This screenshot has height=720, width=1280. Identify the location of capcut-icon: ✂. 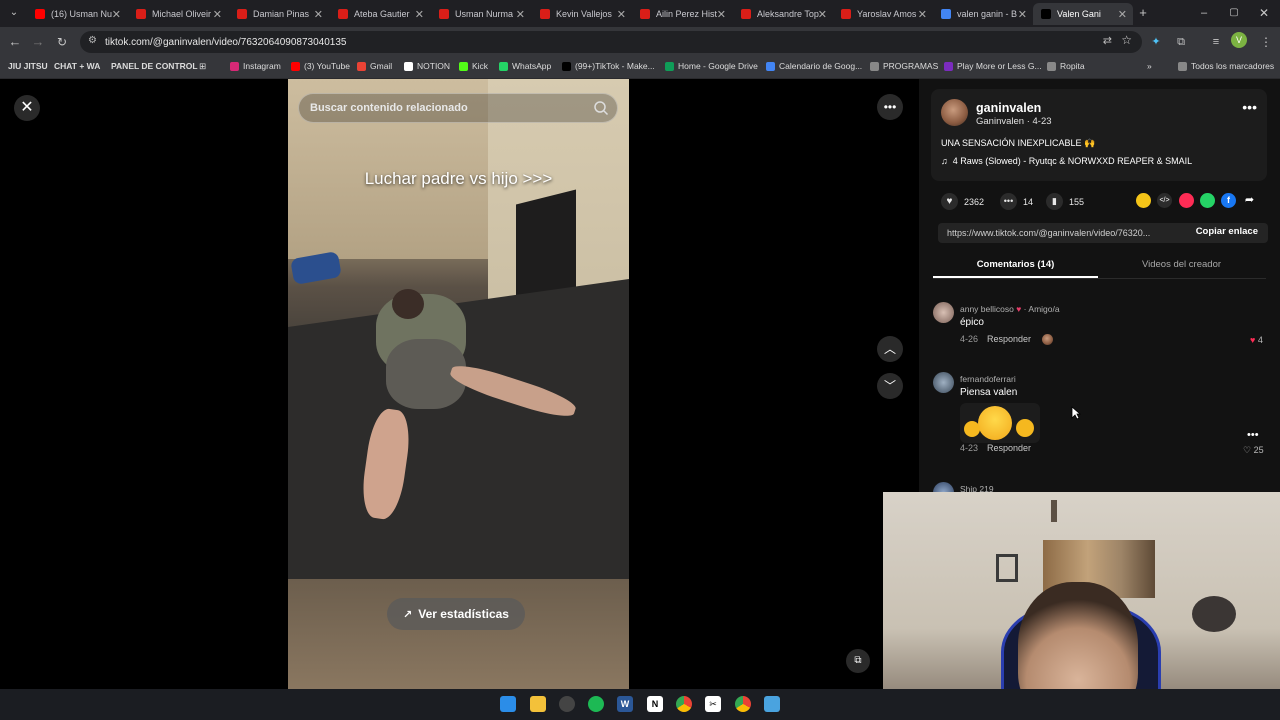
(713, 704).